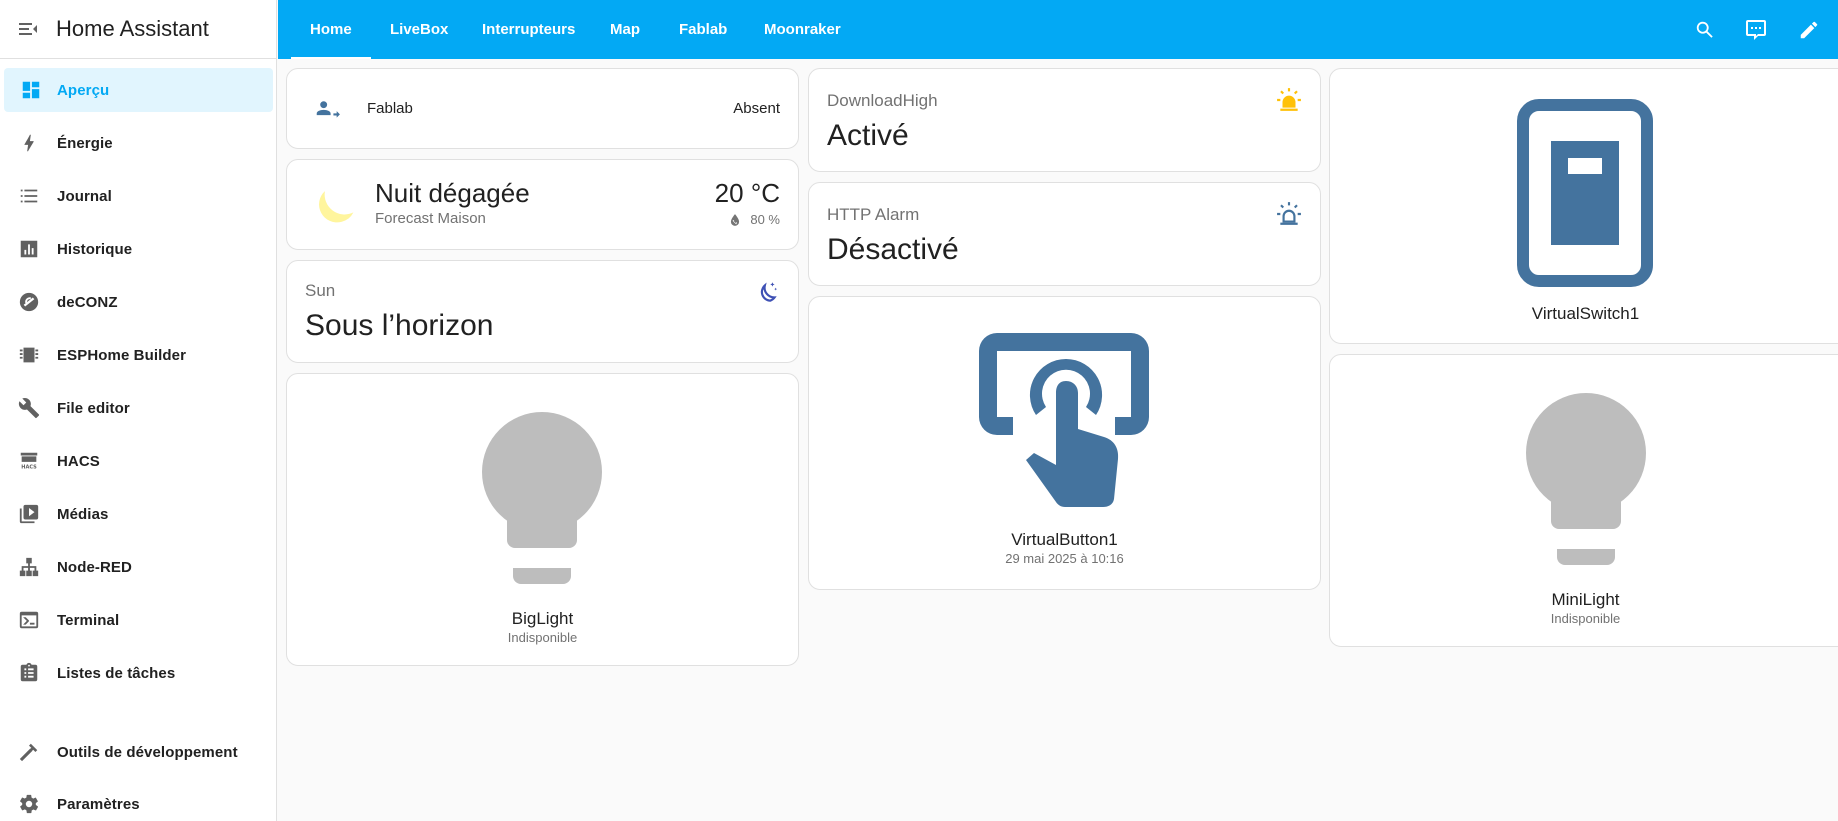  I want to click on sidebar-item-hacs: HACS HACS, so click(138, 461).